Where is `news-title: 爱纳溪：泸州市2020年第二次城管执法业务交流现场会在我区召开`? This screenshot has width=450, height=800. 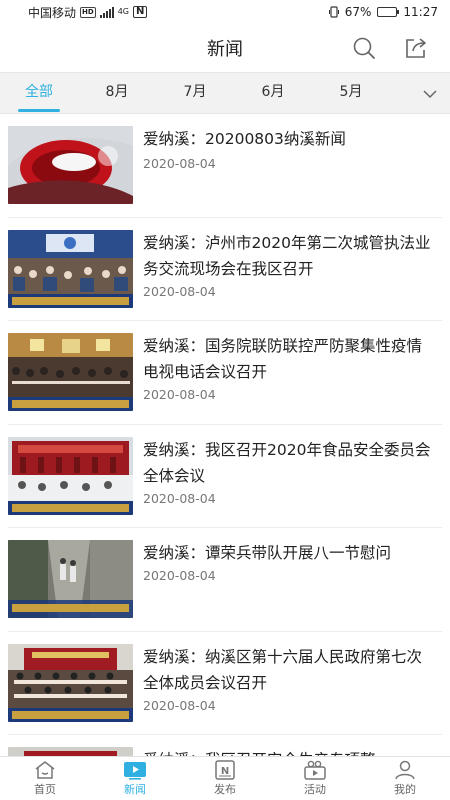
news-title: 爱纳溪：泸州市2020年第二次城管执法业务交流现场会在我区召开 is located at coordinates (287, 255).